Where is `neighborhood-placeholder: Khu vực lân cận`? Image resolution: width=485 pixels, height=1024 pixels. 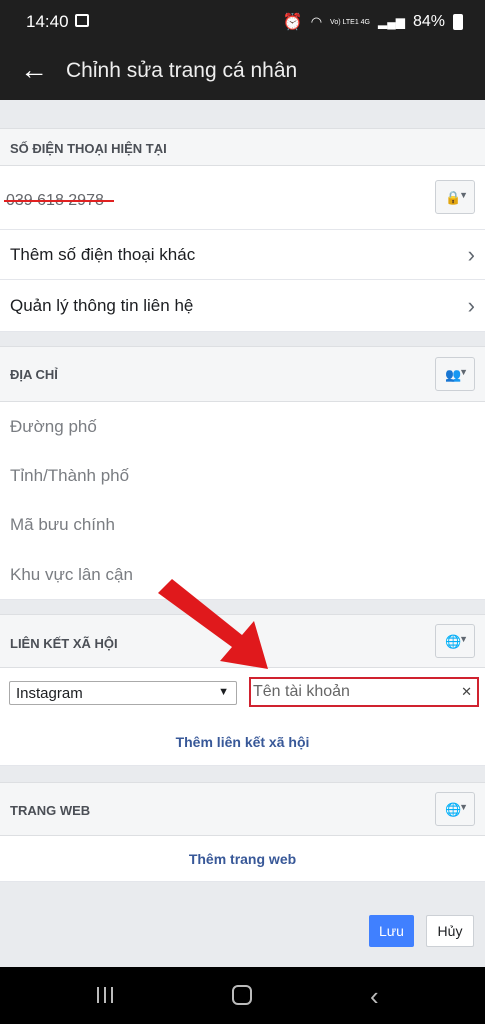
neighborhood-placeholder: Khu vực lân cận is located at coordinates (71, 574).